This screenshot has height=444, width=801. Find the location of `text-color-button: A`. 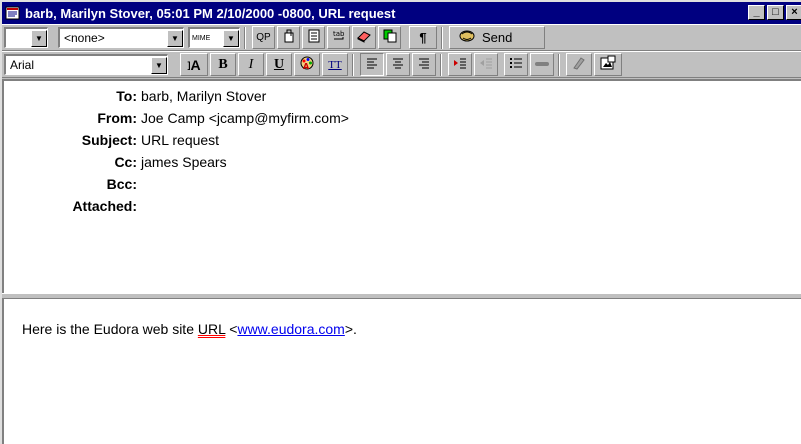

text-color-button: A is located at coordinates (307, 64).